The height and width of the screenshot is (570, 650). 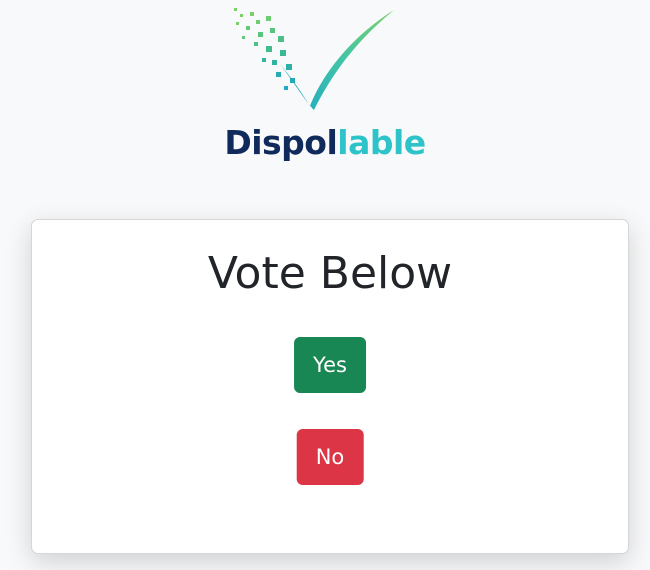 I want to click on brand-name-part2: lable, so click(x=381, y=142).